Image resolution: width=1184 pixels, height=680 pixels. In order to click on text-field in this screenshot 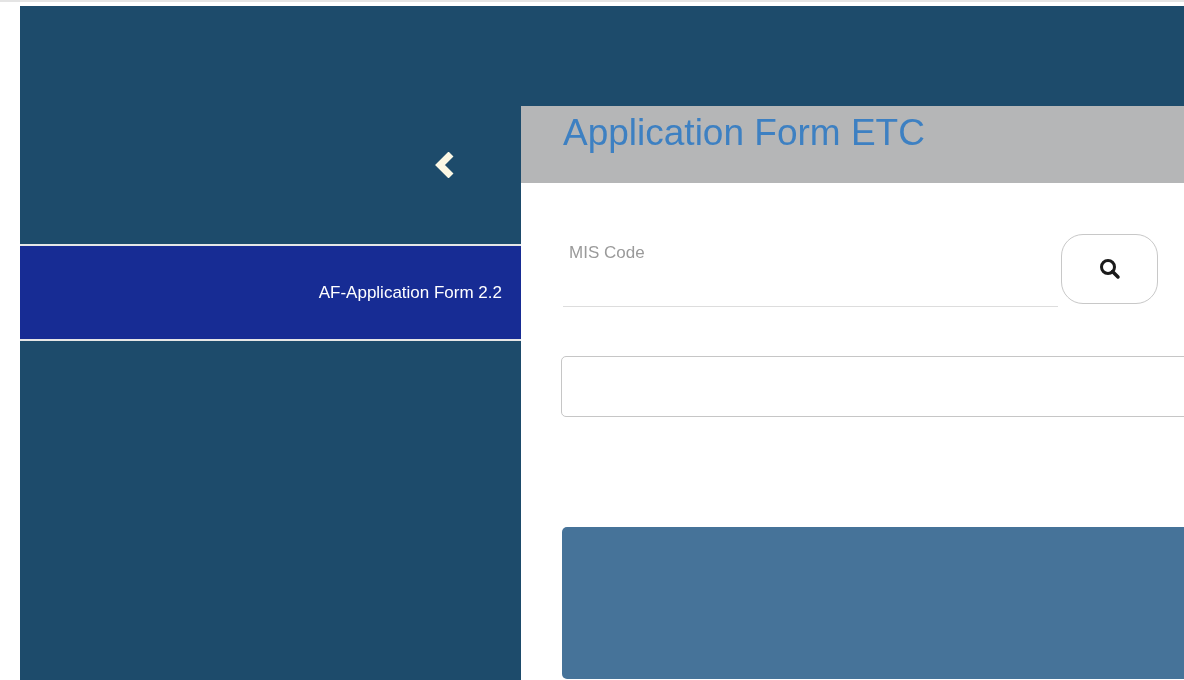, I will do `click(872, 386)`.